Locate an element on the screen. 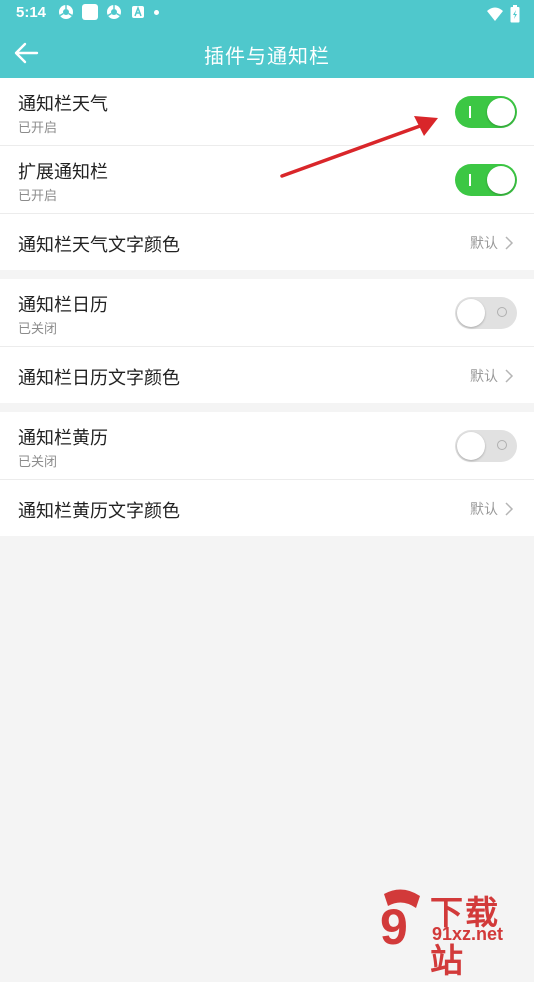 The height and width of the screenshot is (982, 534). notification-weather-toggle is located at coordinates (486, 112).